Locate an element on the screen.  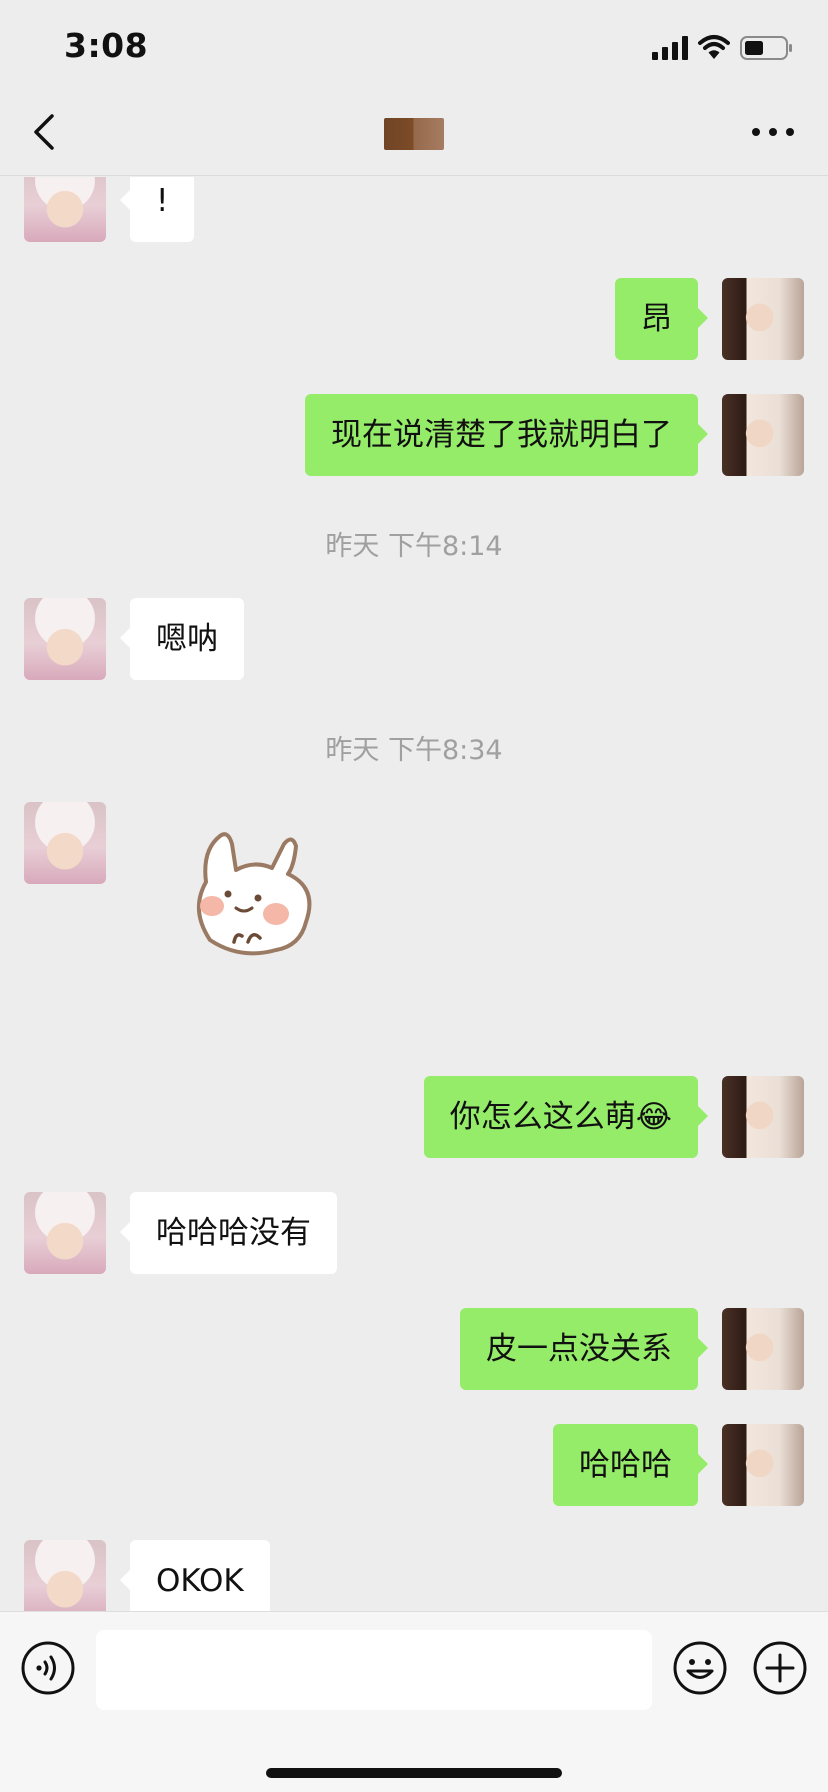
message-row-sent: 哈哈哈 is located at coordinates (414, 1465).